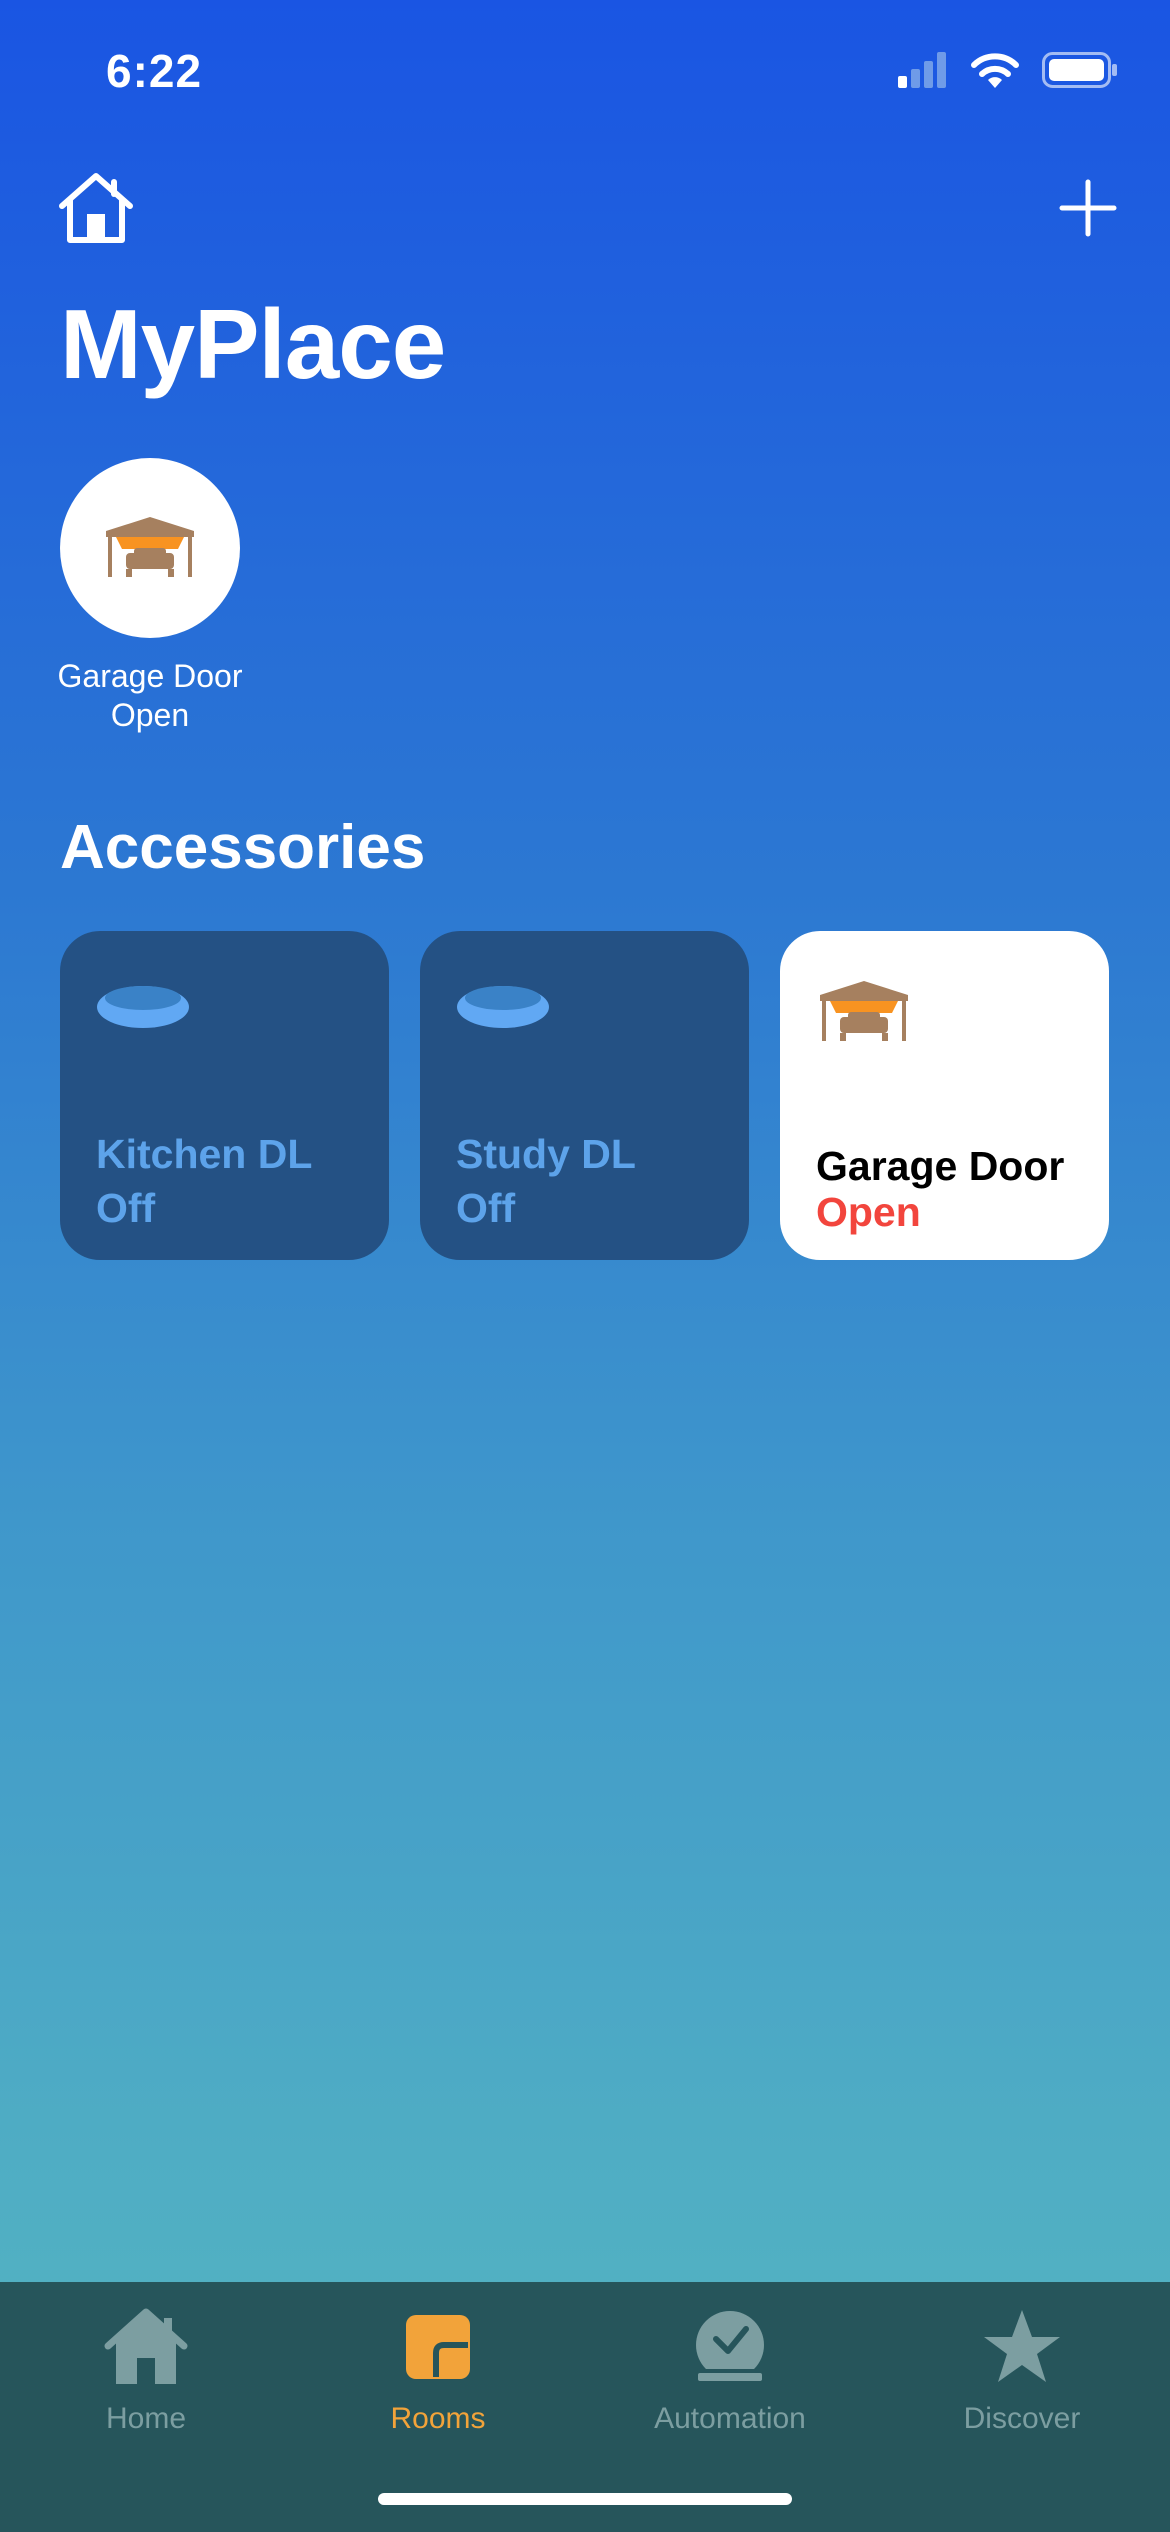 The width and height of the screenshot is (1170, 2532). Describe the element at coordinates (1022, 2346) in the screenshot. I see `star-icon` at that location.